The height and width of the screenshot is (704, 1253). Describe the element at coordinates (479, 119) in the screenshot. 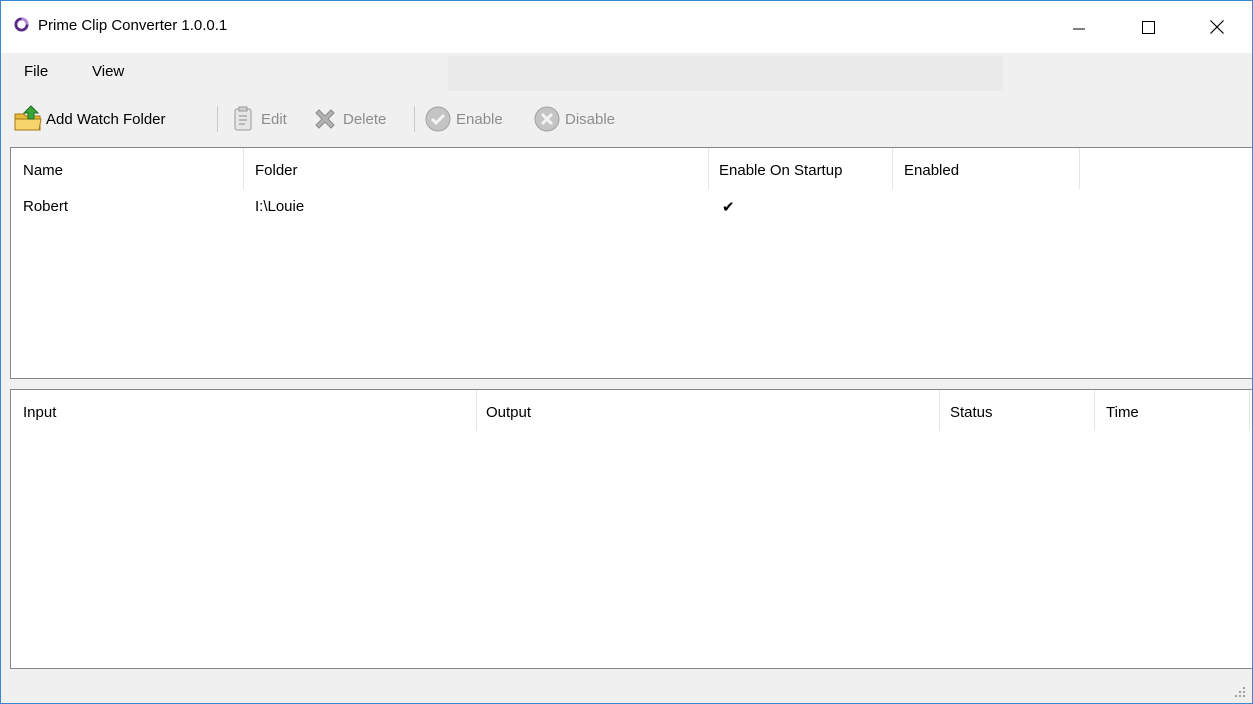

I see `enable-label: Enable` at that location.